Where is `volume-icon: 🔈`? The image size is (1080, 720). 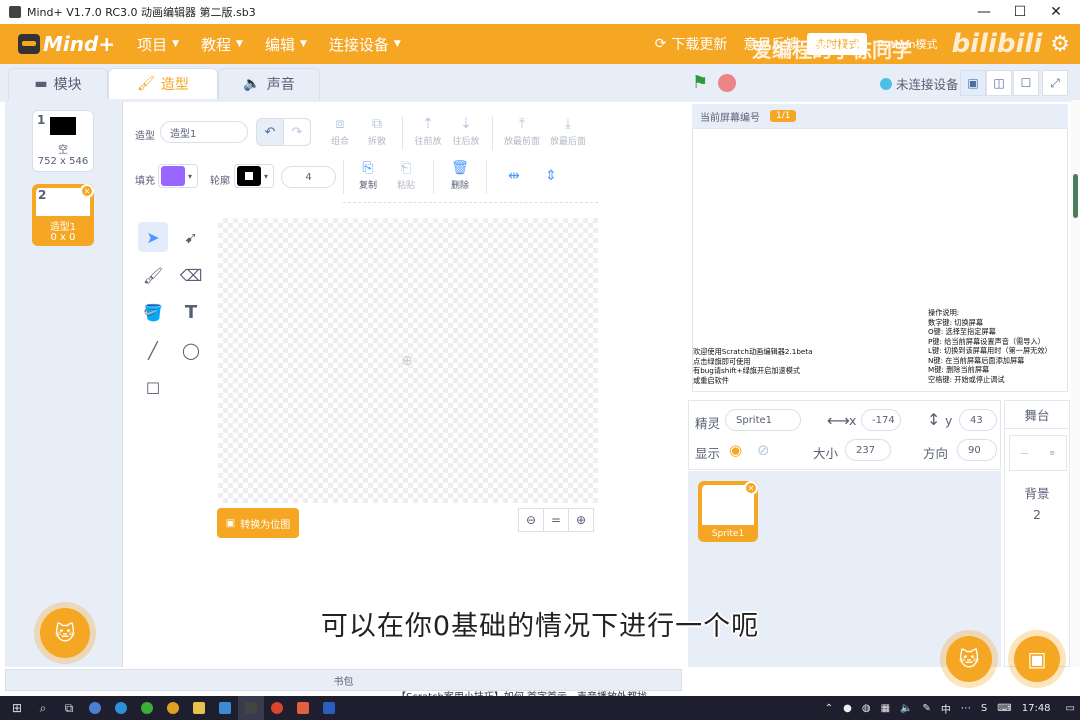
volume-icon: 🔈 is located at coordinates (906, 708).